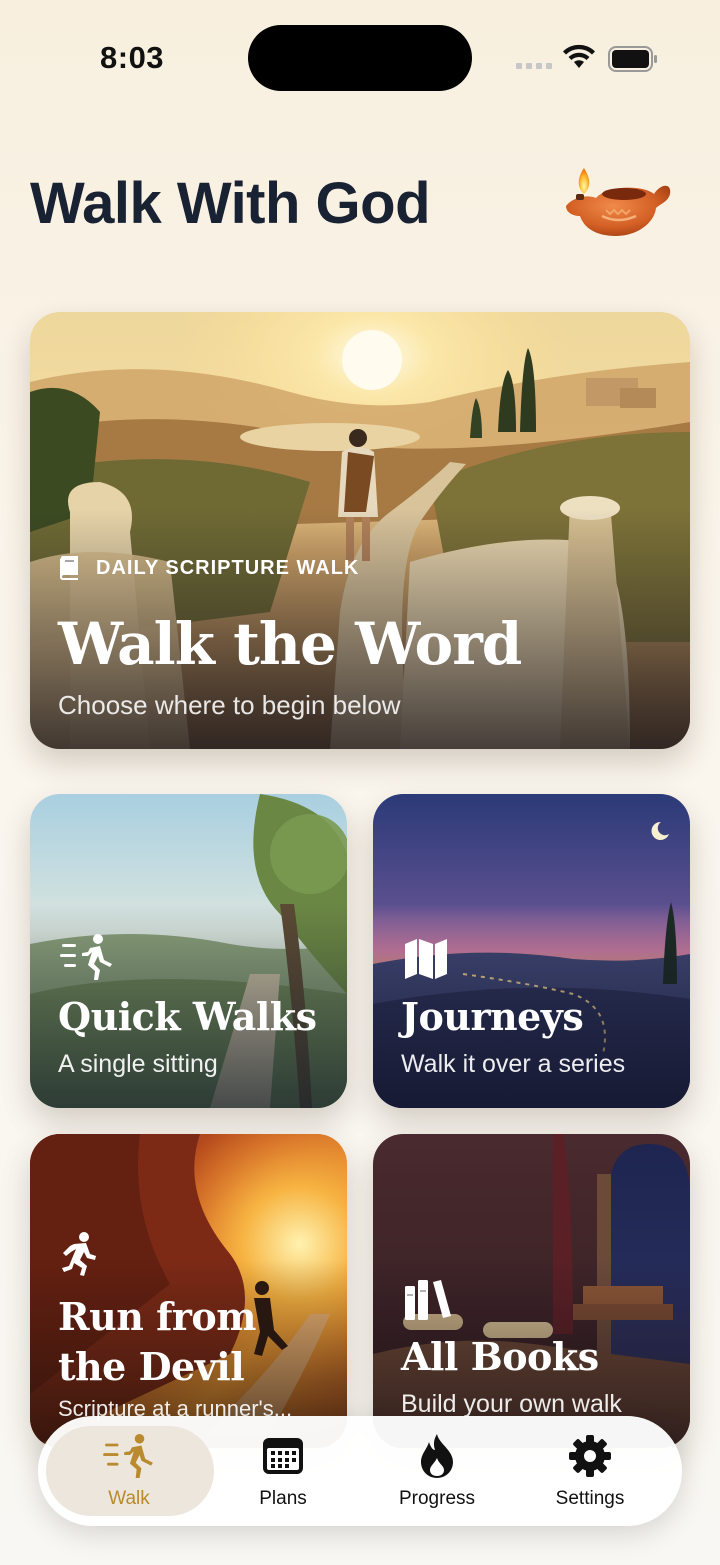 Image resolution: width=720 pixels, height=1565 pixels. Describe the element at coordinates (230, 203) in the screenshot. I see `page-title: Walk With God` at that location.